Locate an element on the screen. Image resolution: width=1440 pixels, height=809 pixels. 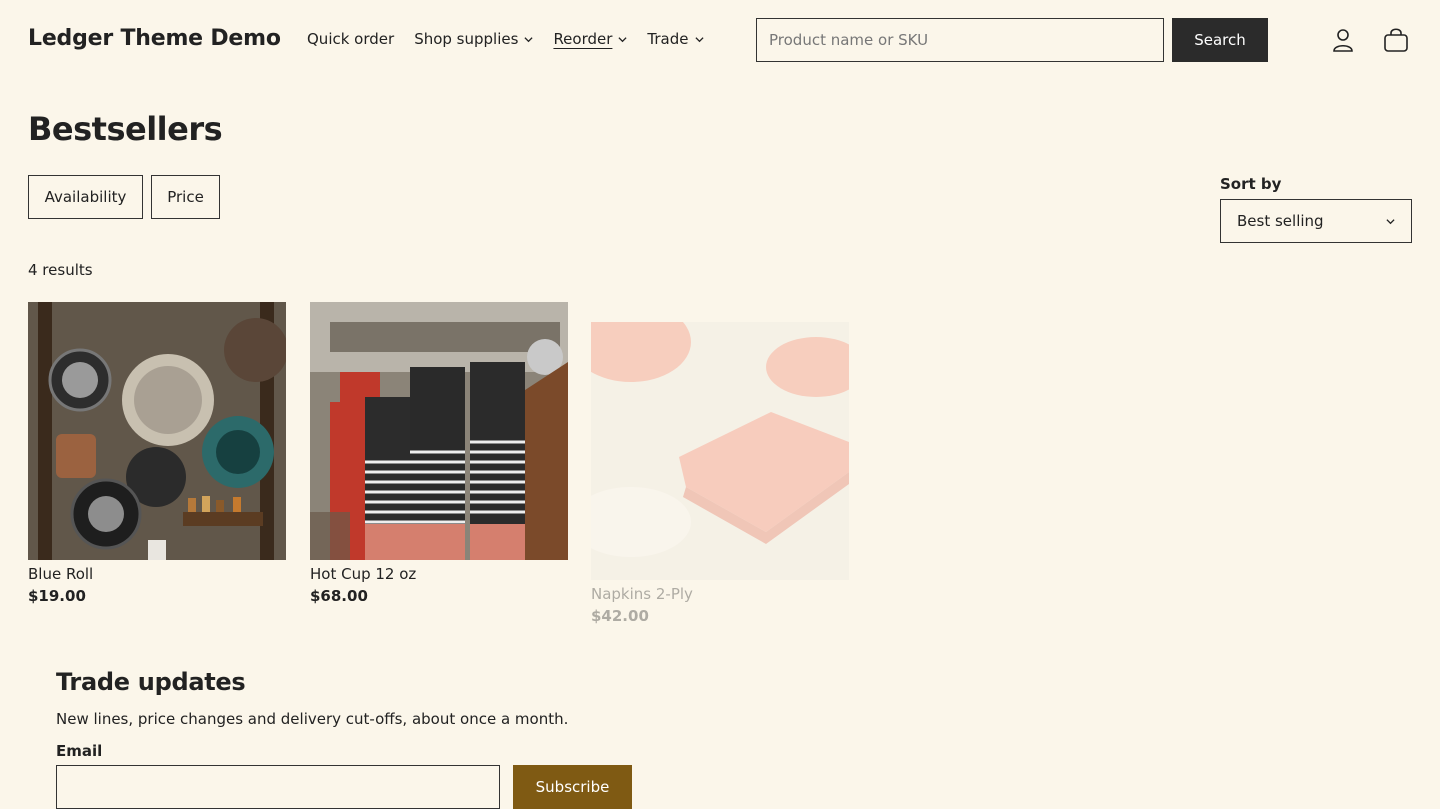
product-card: Napkins 2-Ply $42.00 is located at coordinates (720, 473).